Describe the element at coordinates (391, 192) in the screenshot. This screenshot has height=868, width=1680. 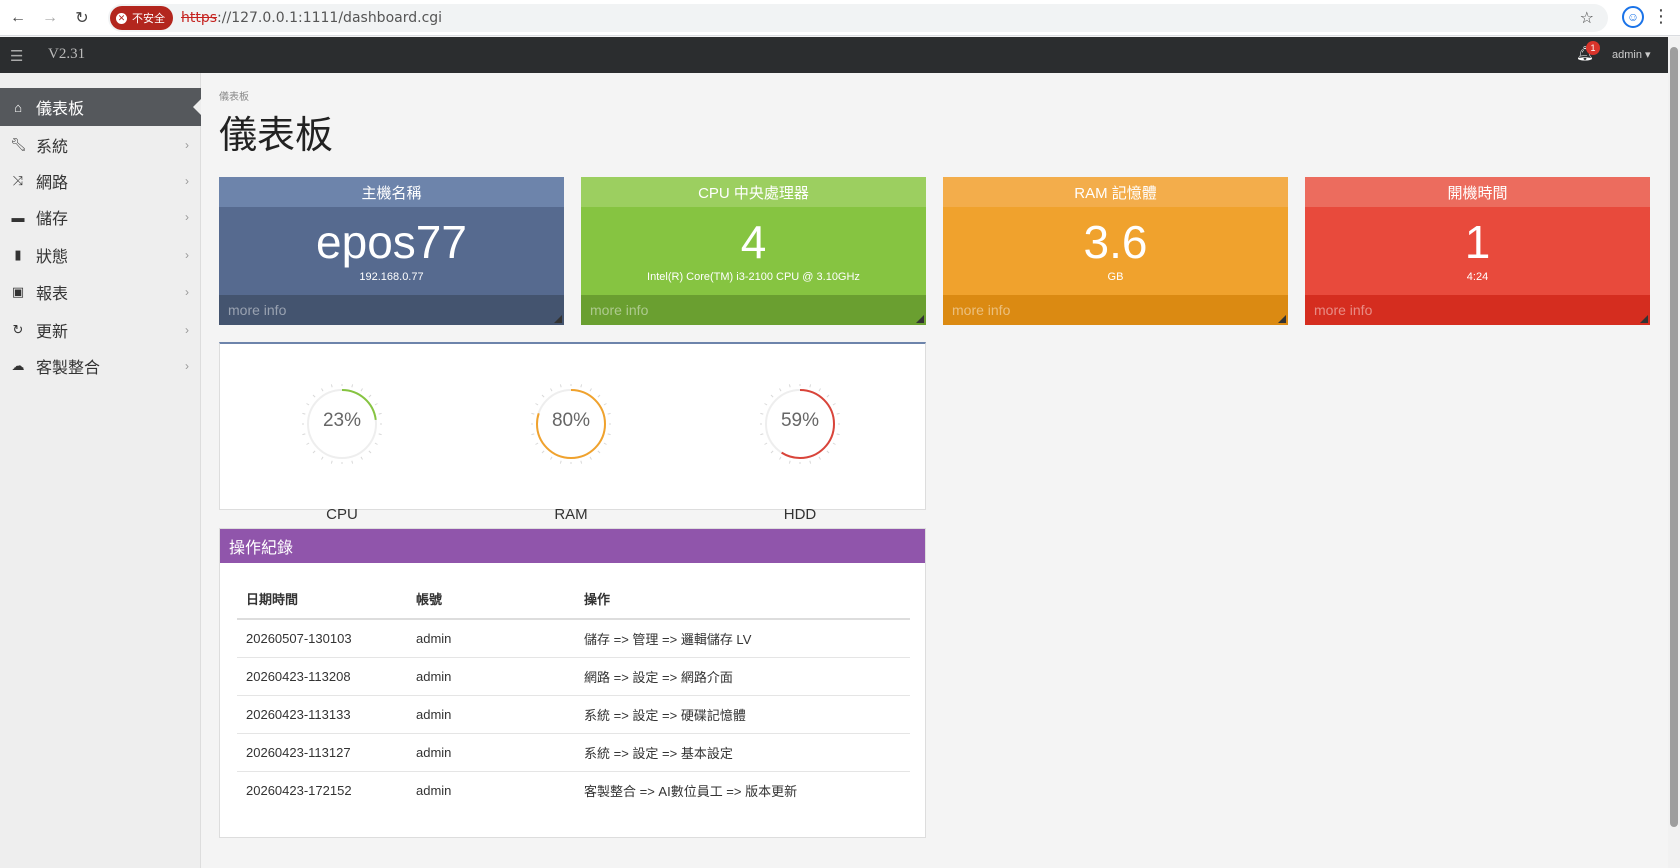
I see `stat-title: 主機名稱` at that location.